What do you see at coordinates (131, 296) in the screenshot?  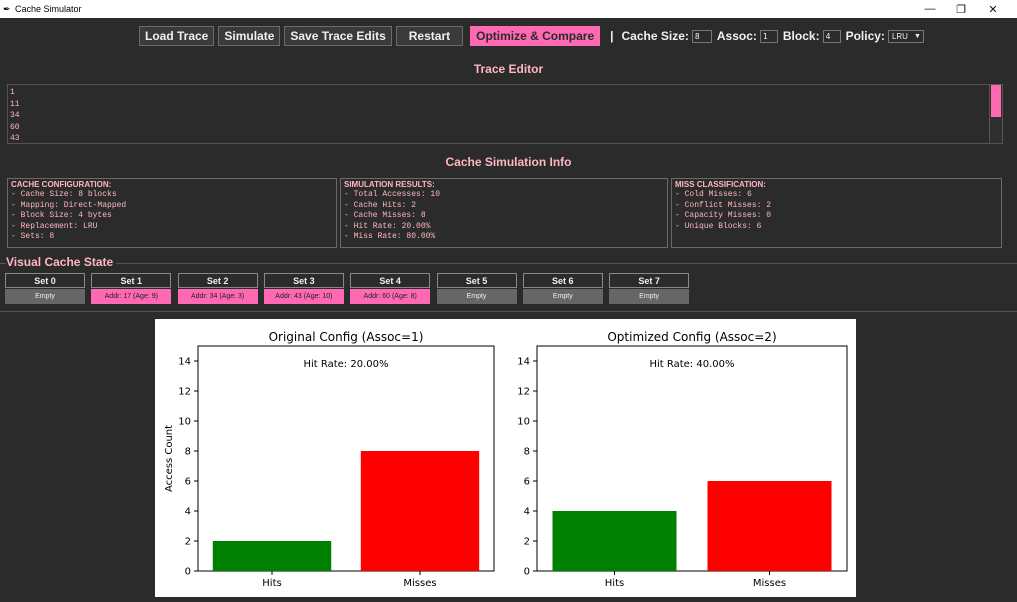 I see `cache-set-content: Addr: 17 (Age: 9)` at bounding box center [131, 296].